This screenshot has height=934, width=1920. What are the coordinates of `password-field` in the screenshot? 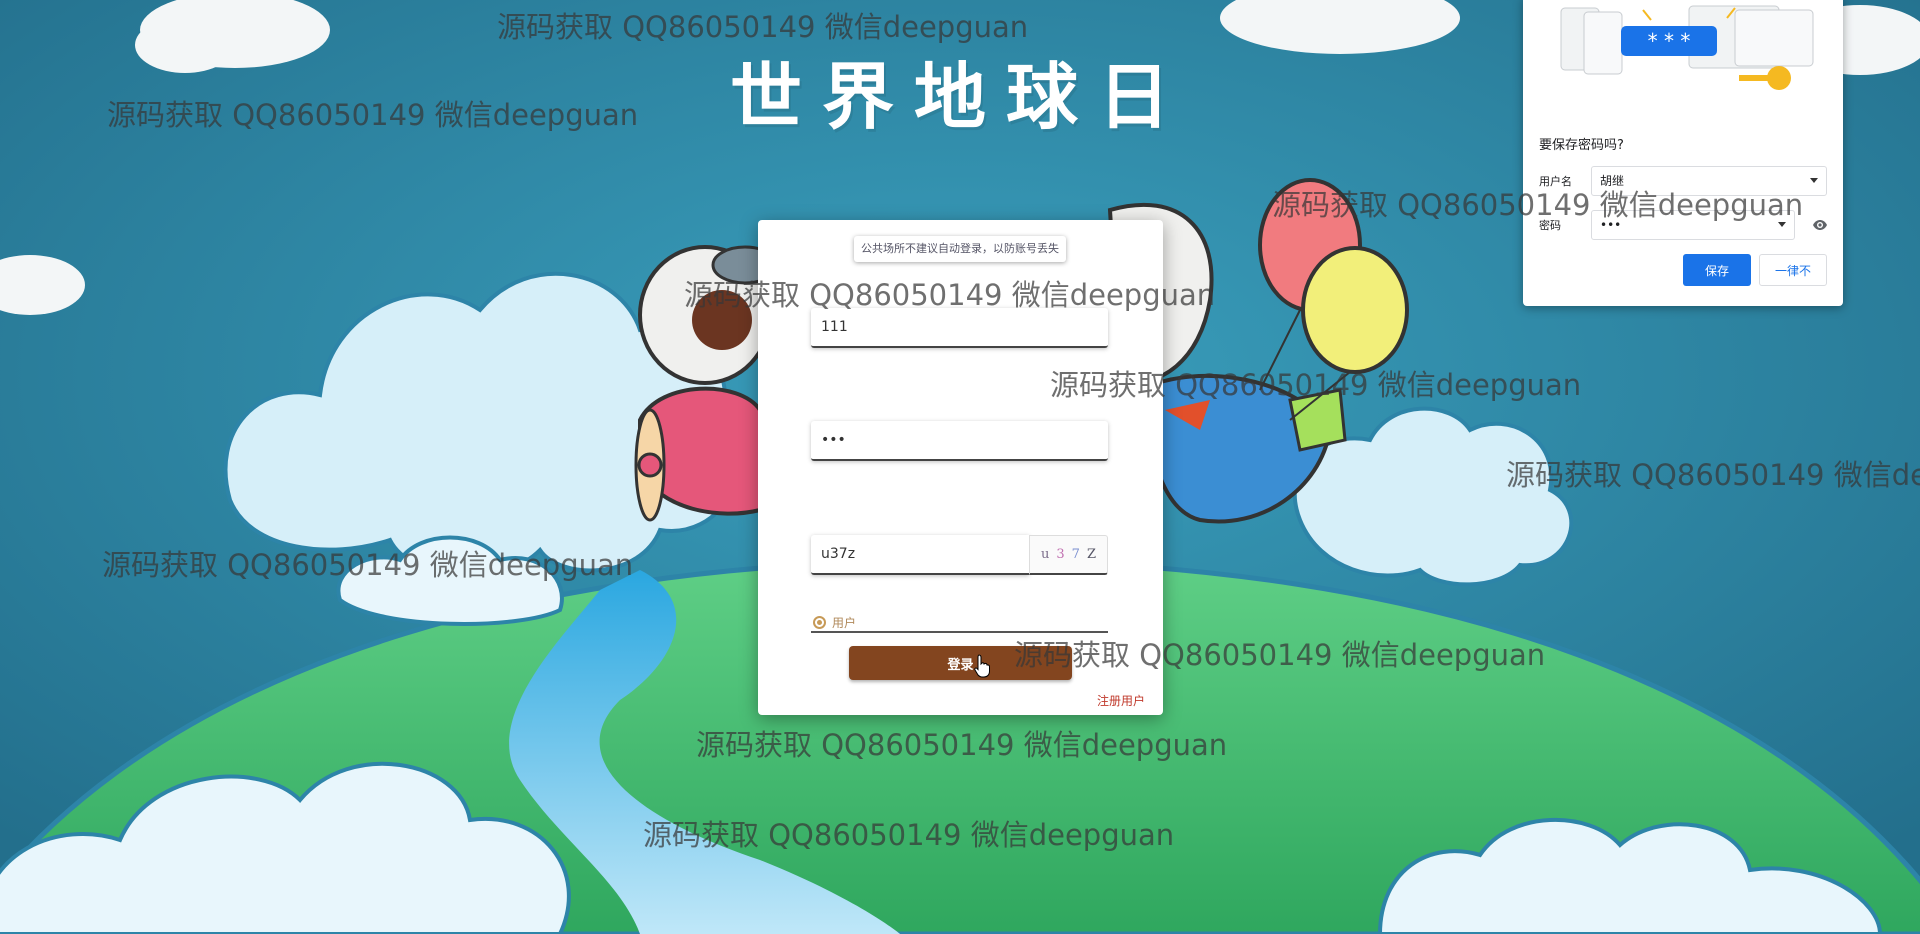 It's located at (959, 441).